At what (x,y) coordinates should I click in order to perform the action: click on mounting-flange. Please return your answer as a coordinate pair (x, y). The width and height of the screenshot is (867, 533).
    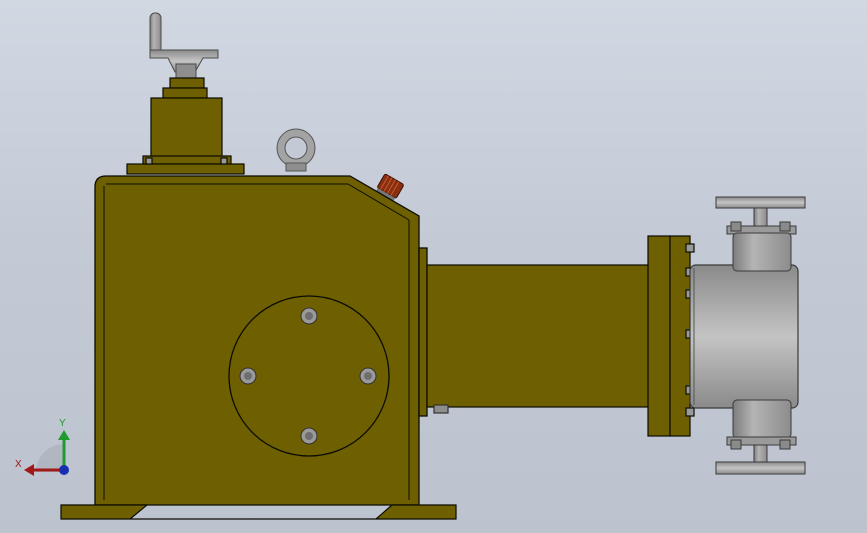
    Looking at the image, I should click on (671, 336).